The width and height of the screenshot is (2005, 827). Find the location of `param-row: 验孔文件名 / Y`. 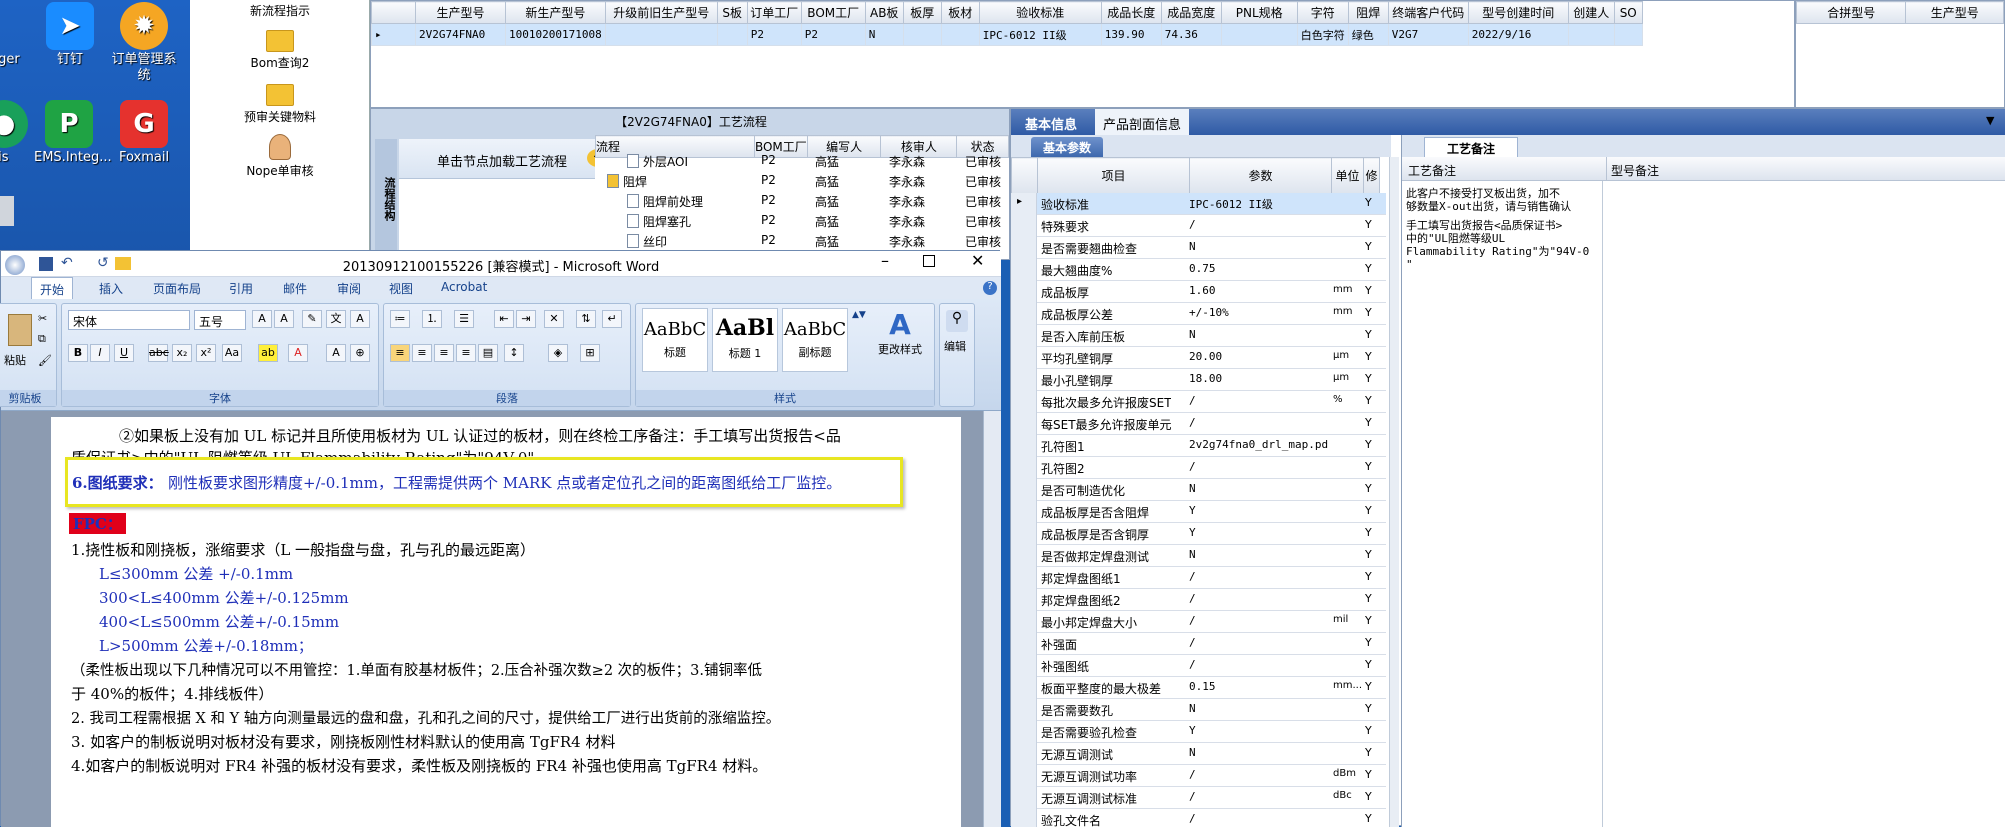

param-row: 验孔文件名 / Y is located at coordinates (1198, 818).